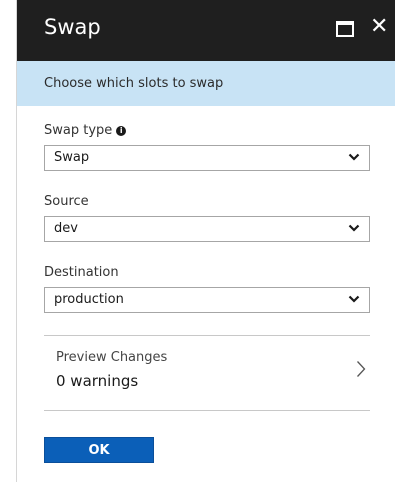 Image resolution: width=395 pixels, height=482 pixels. Describe the element at coordinates (97, 381) in the screenshot. I see `warnings-count: 0 warnings` at that location.